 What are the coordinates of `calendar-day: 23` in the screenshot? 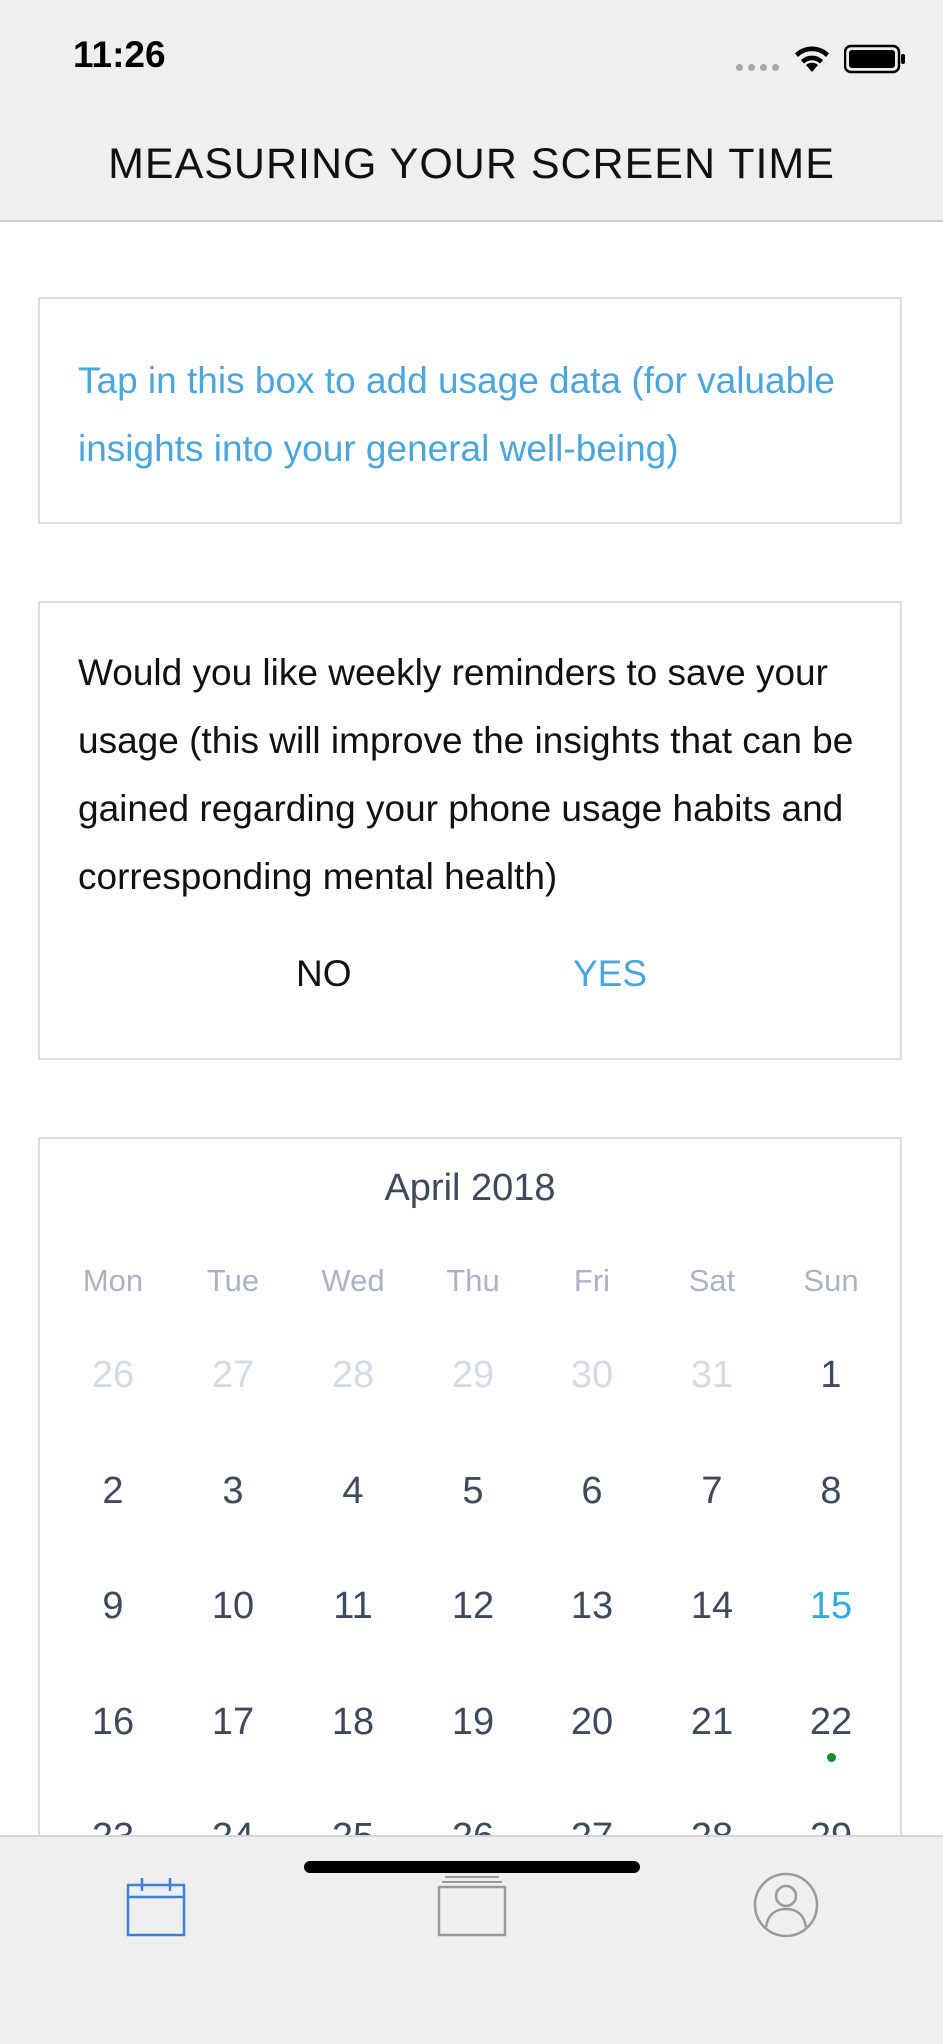 It's located at (113, 1823).